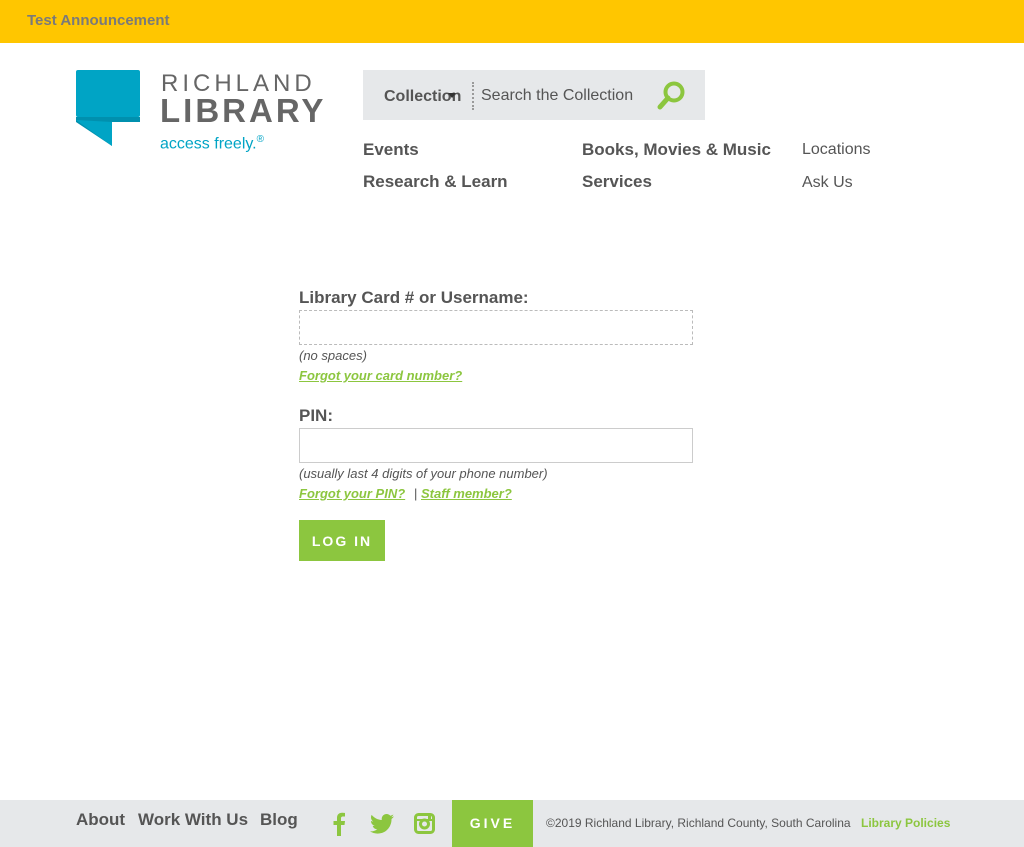  I want to click on search-divider, so click(473, 96).